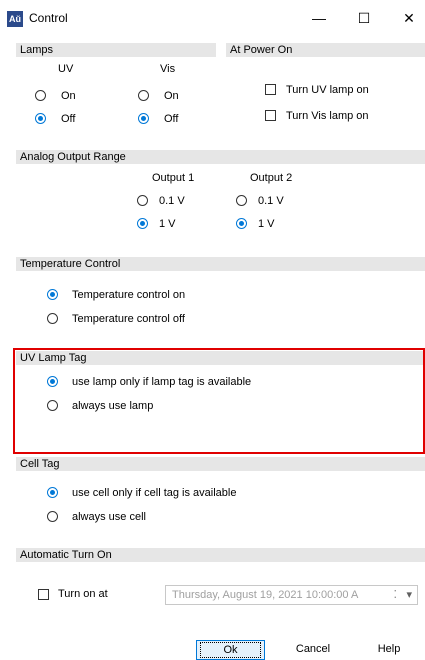 This screenshot has width=425, height=660. Describe the element at coordinates (143, 118) in the screenshot. I see `vis-off-radio` at that location.